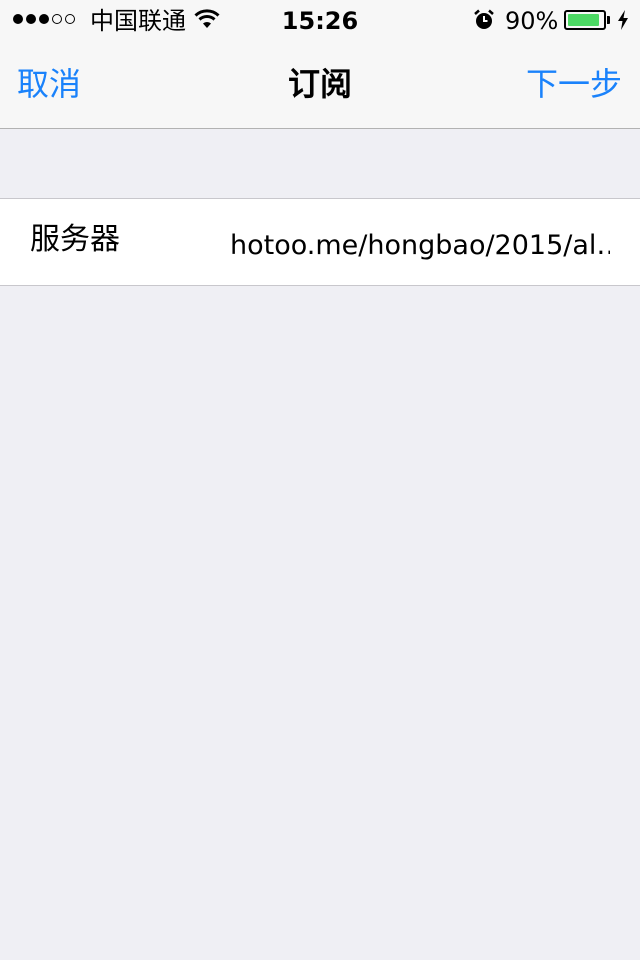  Describe the element at coordinates (320, 84) in the screenshot. I see `navigation-bar: 取消 订阅 下一步` at that location.